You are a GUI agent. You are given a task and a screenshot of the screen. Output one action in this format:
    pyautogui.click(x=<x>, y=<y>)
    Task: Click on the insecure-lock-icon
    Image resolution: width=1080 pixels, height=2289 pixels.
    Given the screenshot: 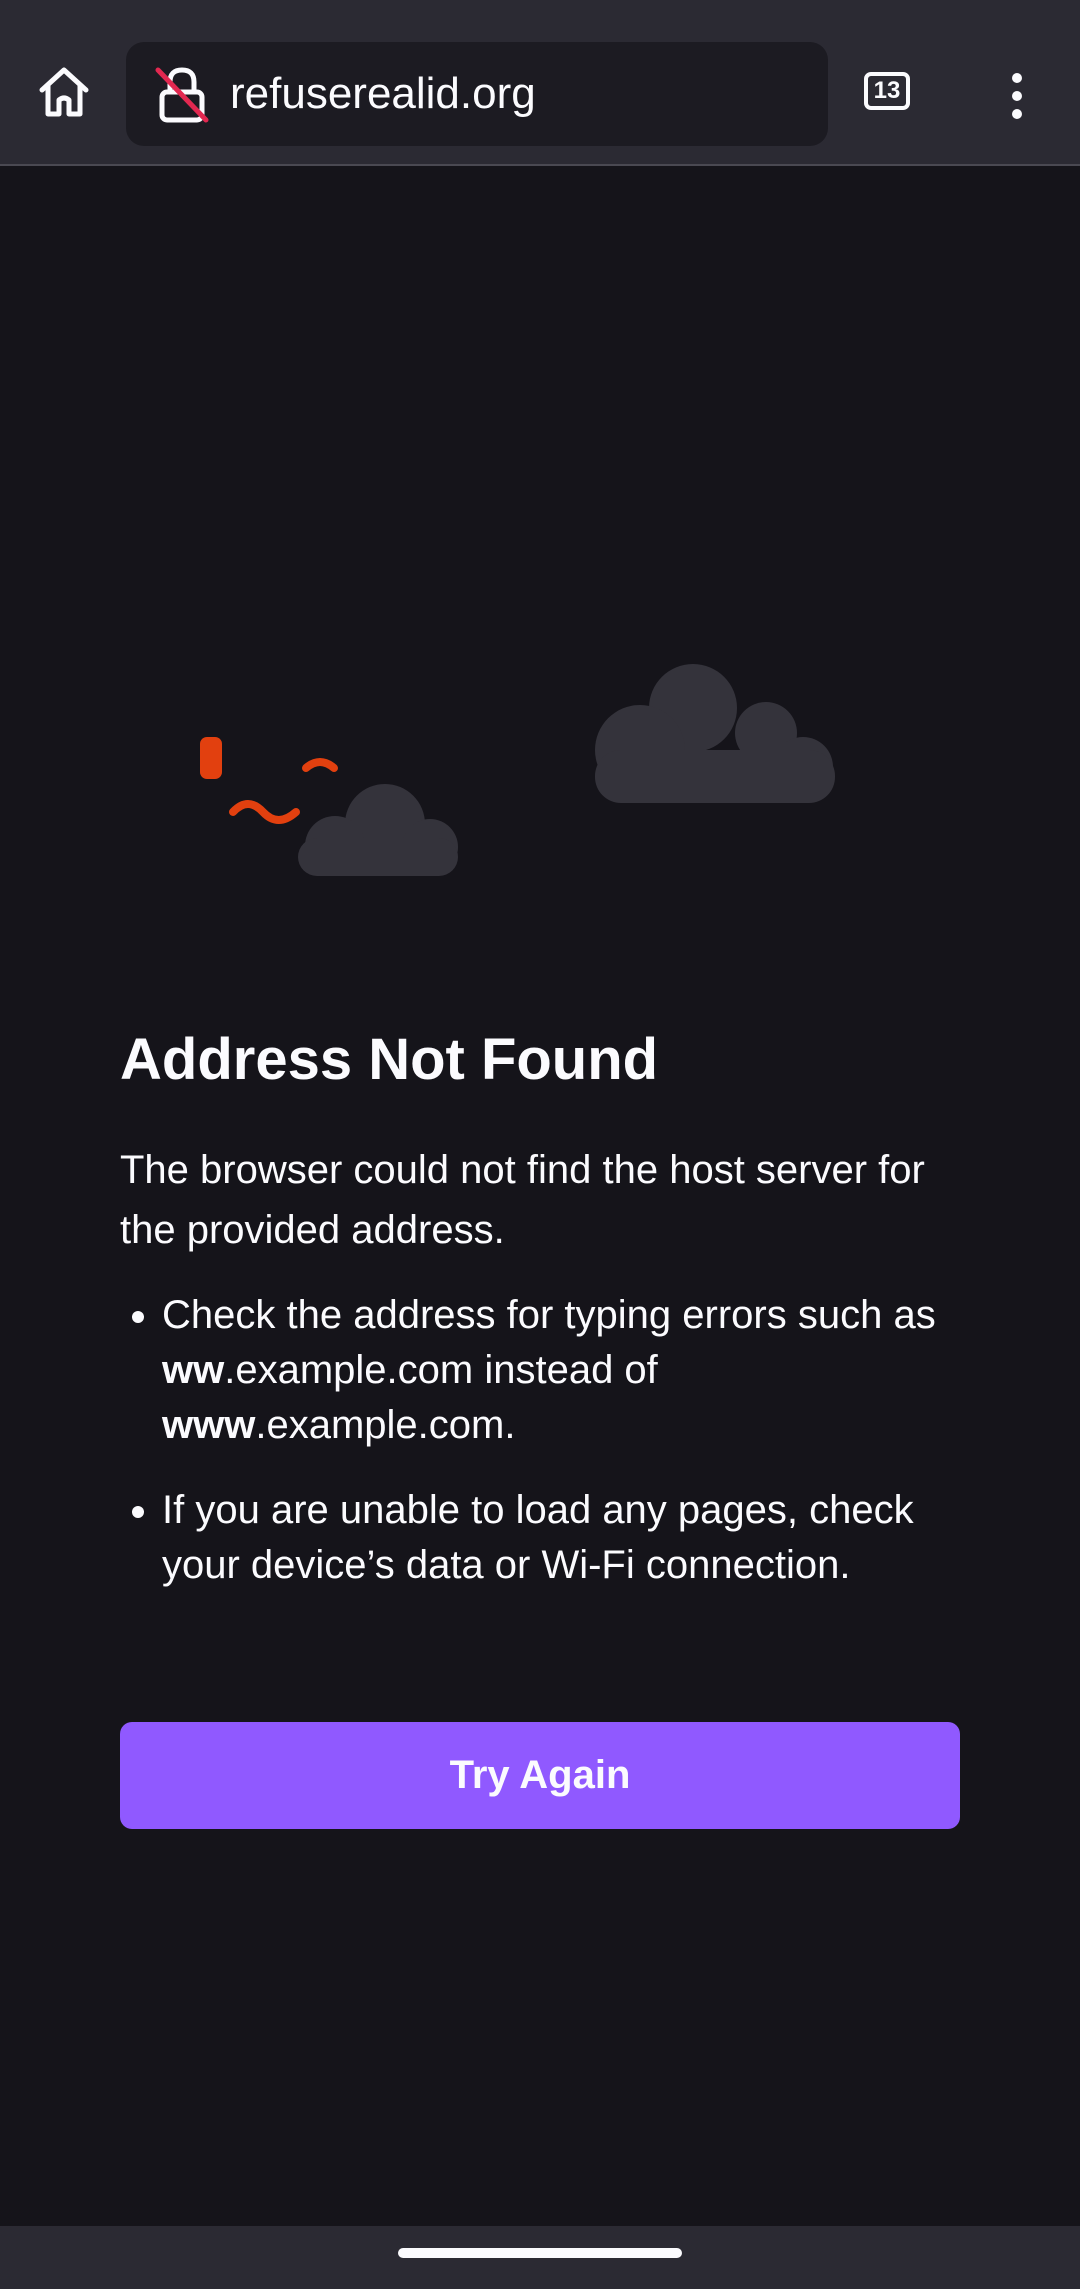 What is the action you would take?
    pyautogui.click(x=182, y=95)
    